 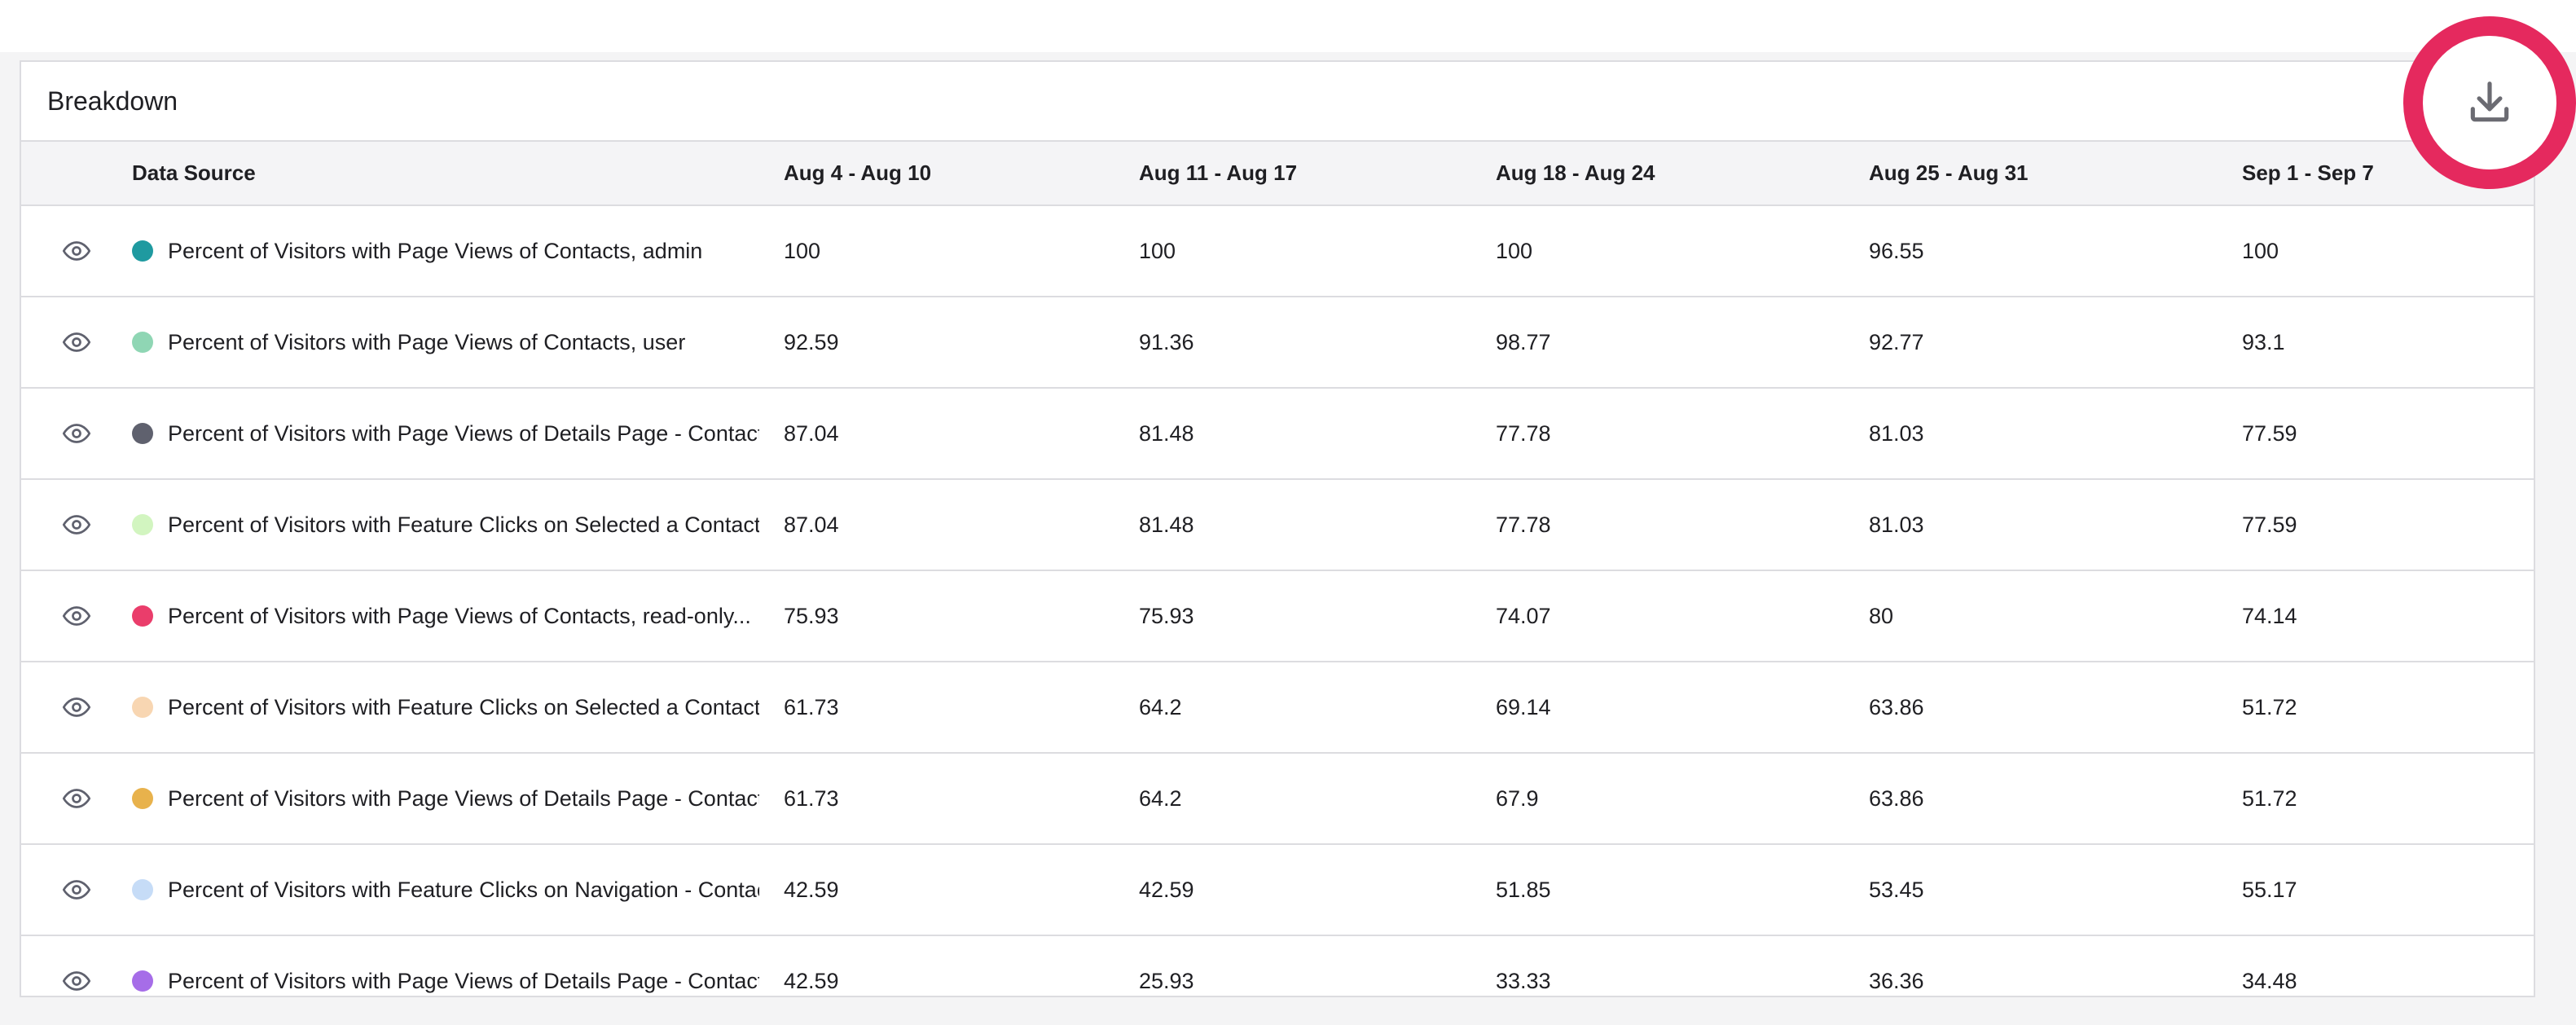 I want to click on value-cell: 61.73, so click(x=811, y=798).